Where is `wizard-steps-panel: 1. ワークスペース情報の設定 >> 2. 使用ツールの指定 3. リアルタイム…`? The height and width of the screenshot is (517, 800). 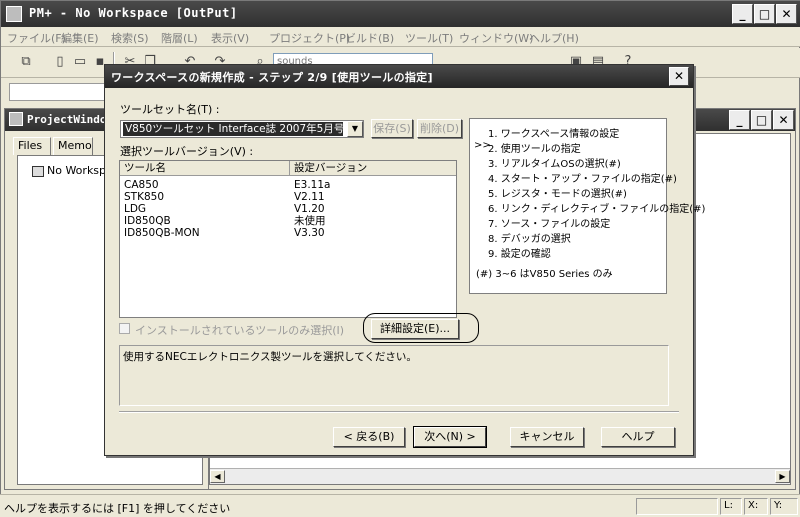
wizard-steps-panel: 1. ワークスペース情報の設定 >> 2. 使用ツールの指定 3. リアルタイム… is located at coordinates (587, 206).